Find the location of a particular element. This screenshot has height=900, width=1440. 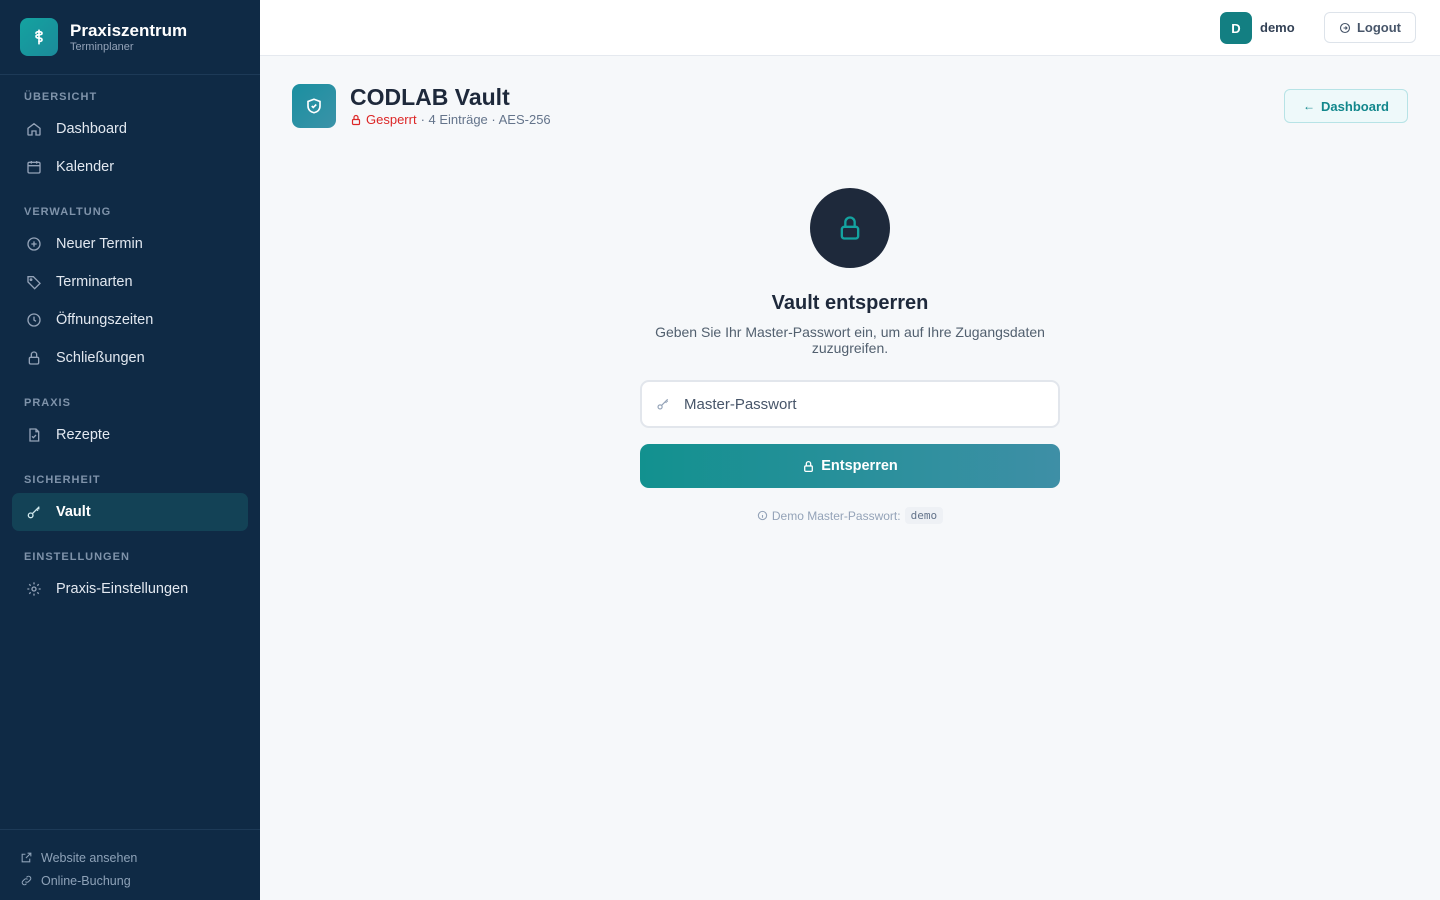

sidebar-item-neuer-termin: Neuer Termin is located at coordinates (130, 244).